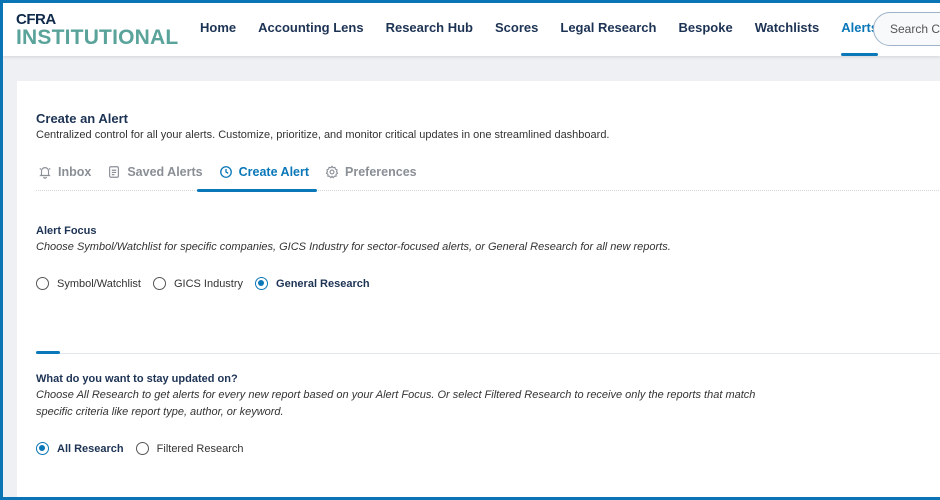 The image size is (940, 500). What do you see at coordinates (429, 29) in the screenshot?
I see `nav-research-hub: Research Hub` at bounding box center [429, 29].